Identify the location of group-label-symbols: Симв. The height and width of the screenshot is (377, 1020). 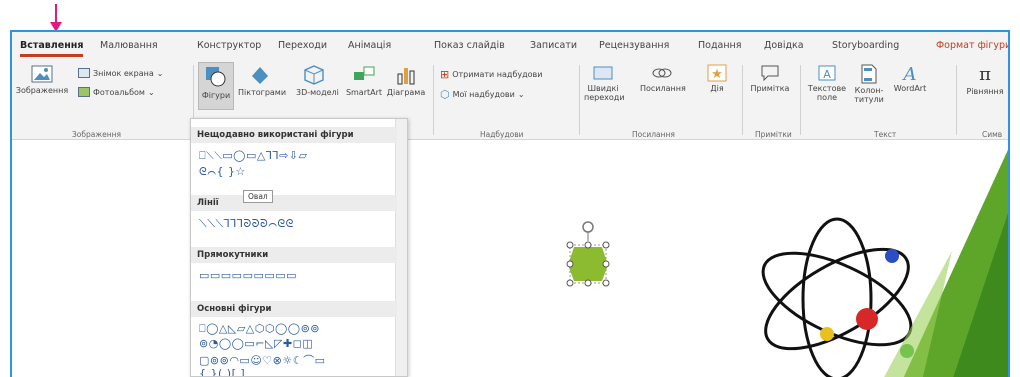
(992, 134).